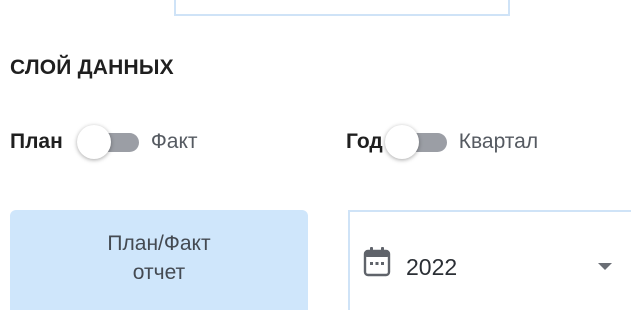 This screenshot has height=310, width=631. What do you see at coordinates (498, 141) in the screenshot?
I see `quarter-label: Квартал` at bounding box center [498, 141].